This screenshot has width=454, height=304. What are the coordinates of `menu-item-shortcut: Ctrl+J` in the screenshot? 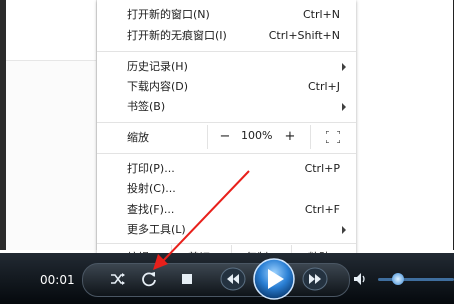 It's located at (323, 86).